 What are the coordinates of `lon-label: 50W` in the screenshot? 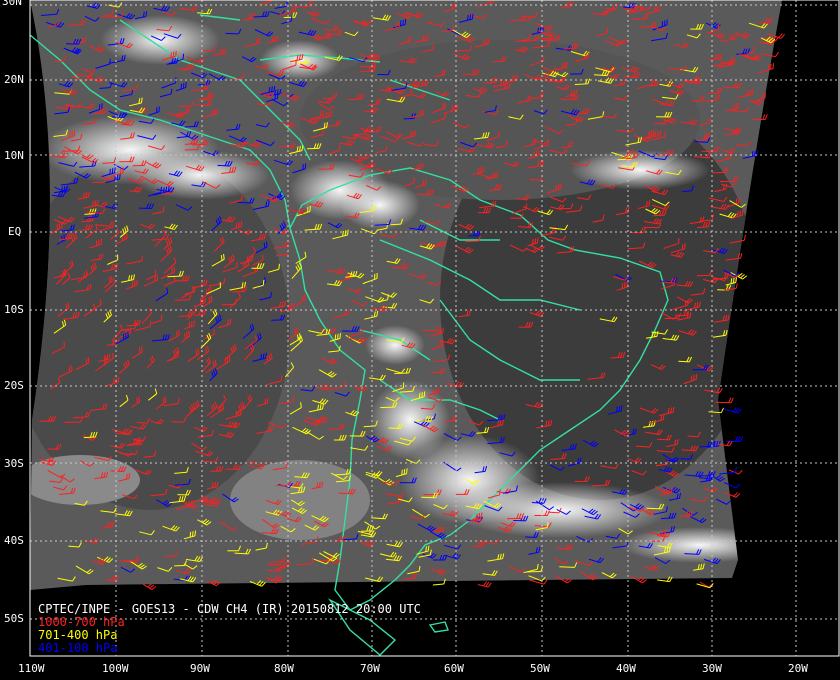 It's located at (540, 668).